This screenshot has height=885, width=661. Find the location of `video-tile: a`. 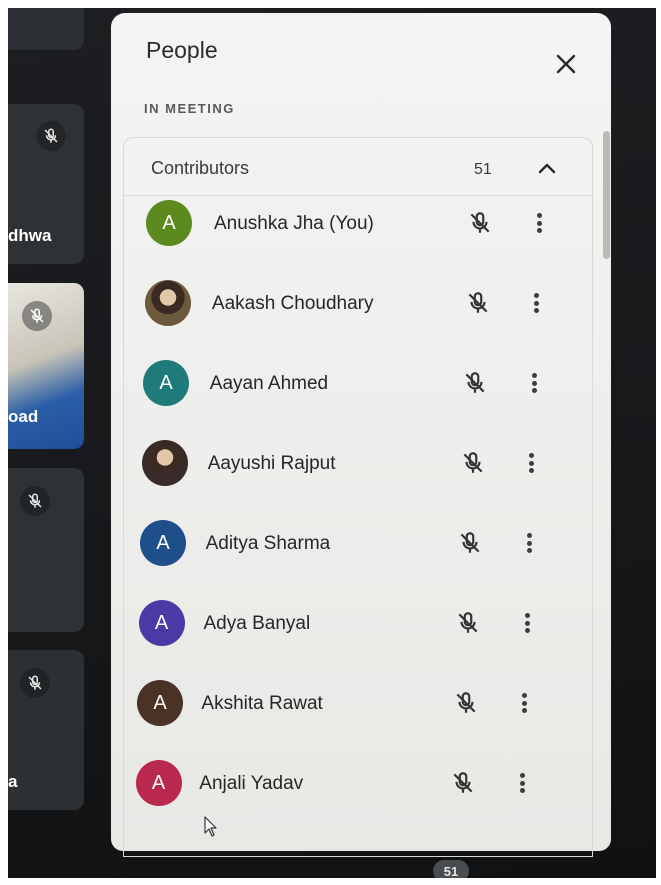

video-tile: a is located at coordinates (46, 730).